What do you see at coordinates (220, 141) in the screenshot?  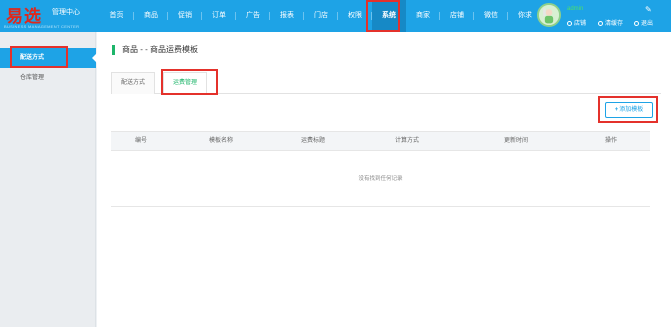 I see `column-header-template-name: 模板名称` at bounding box center [220, 141].